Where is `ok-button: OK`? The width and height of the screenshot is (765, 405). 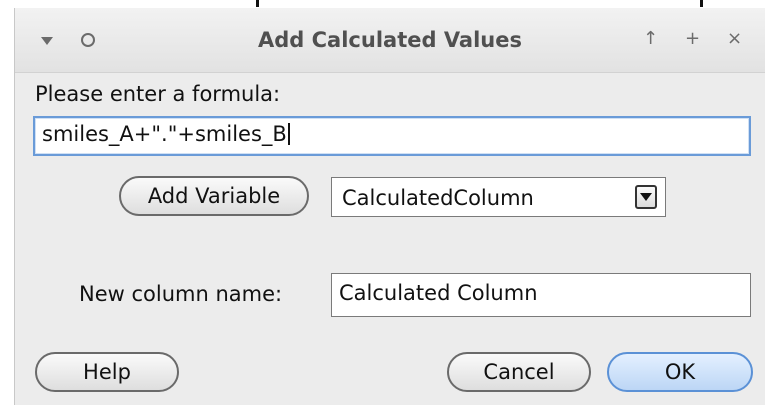
ok-button: OK is located at coordinates (680, 372).